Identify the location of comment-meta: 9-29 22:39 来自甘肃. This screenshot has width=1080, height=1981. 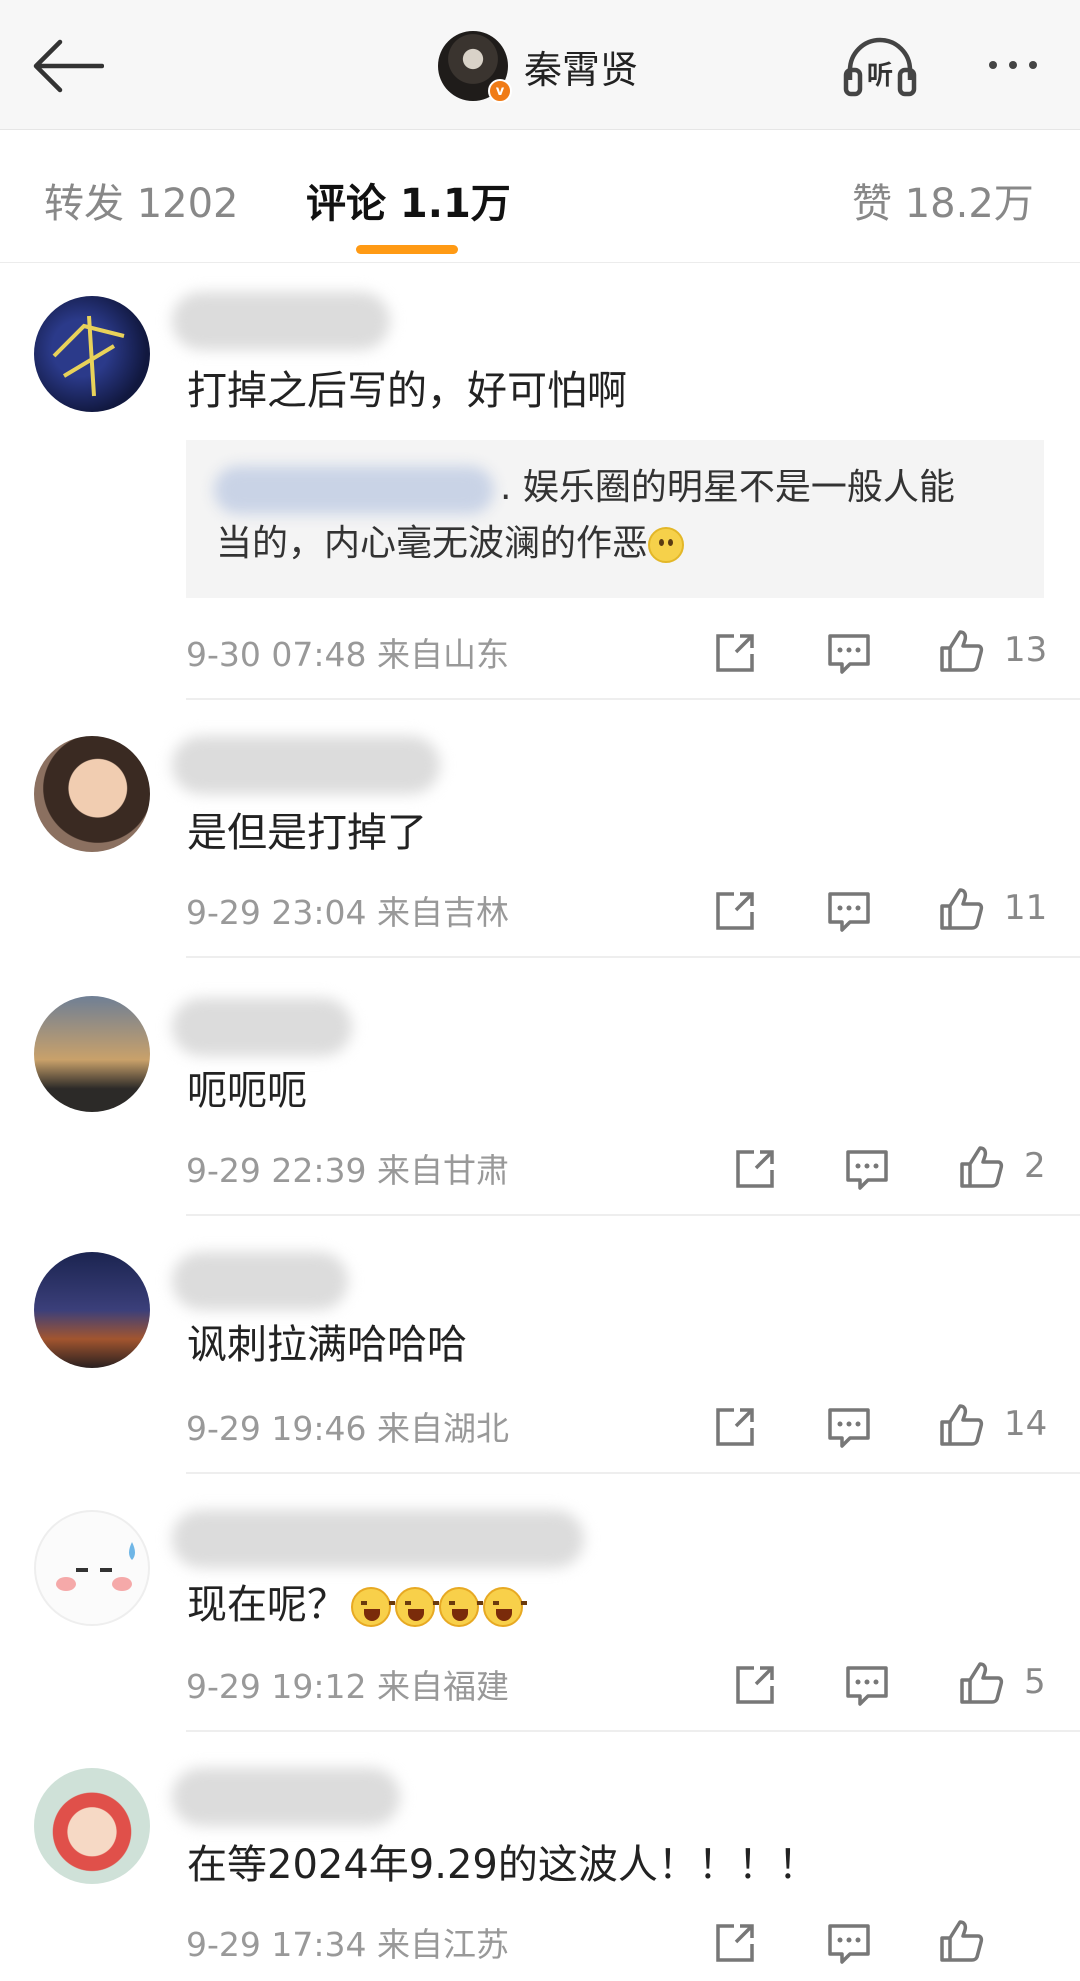
(347, 1168).